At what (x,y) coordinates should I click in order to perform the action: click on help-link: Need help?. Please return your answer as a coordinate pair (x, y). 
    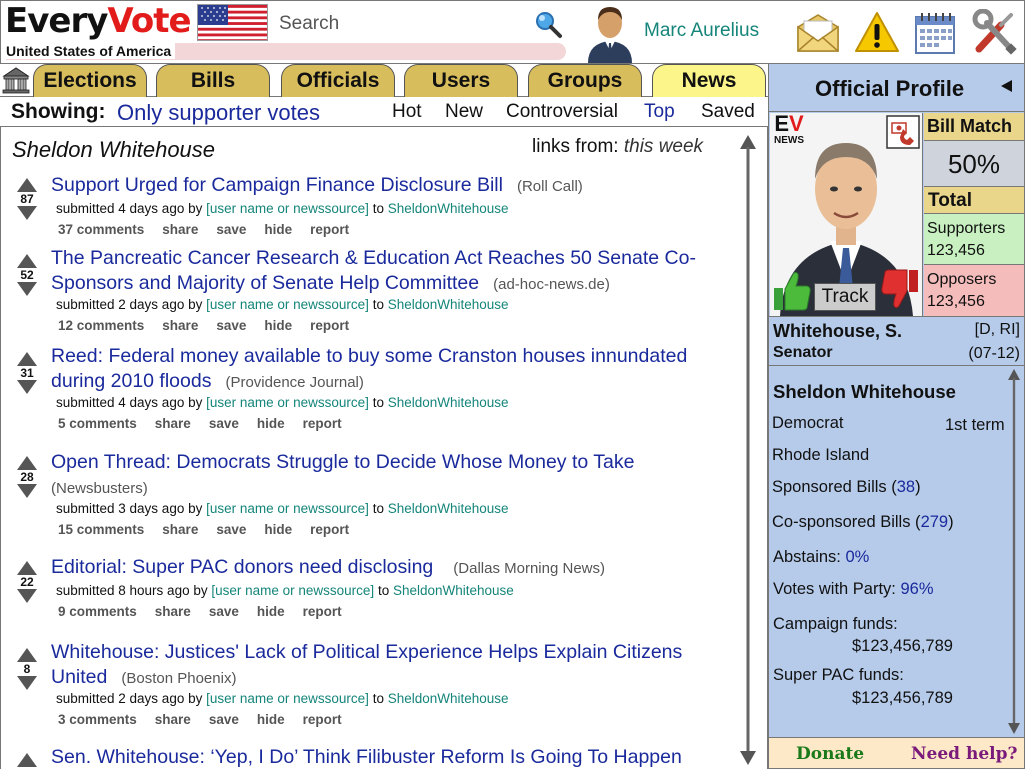
    Looking at the image, I should click on (964, 754).